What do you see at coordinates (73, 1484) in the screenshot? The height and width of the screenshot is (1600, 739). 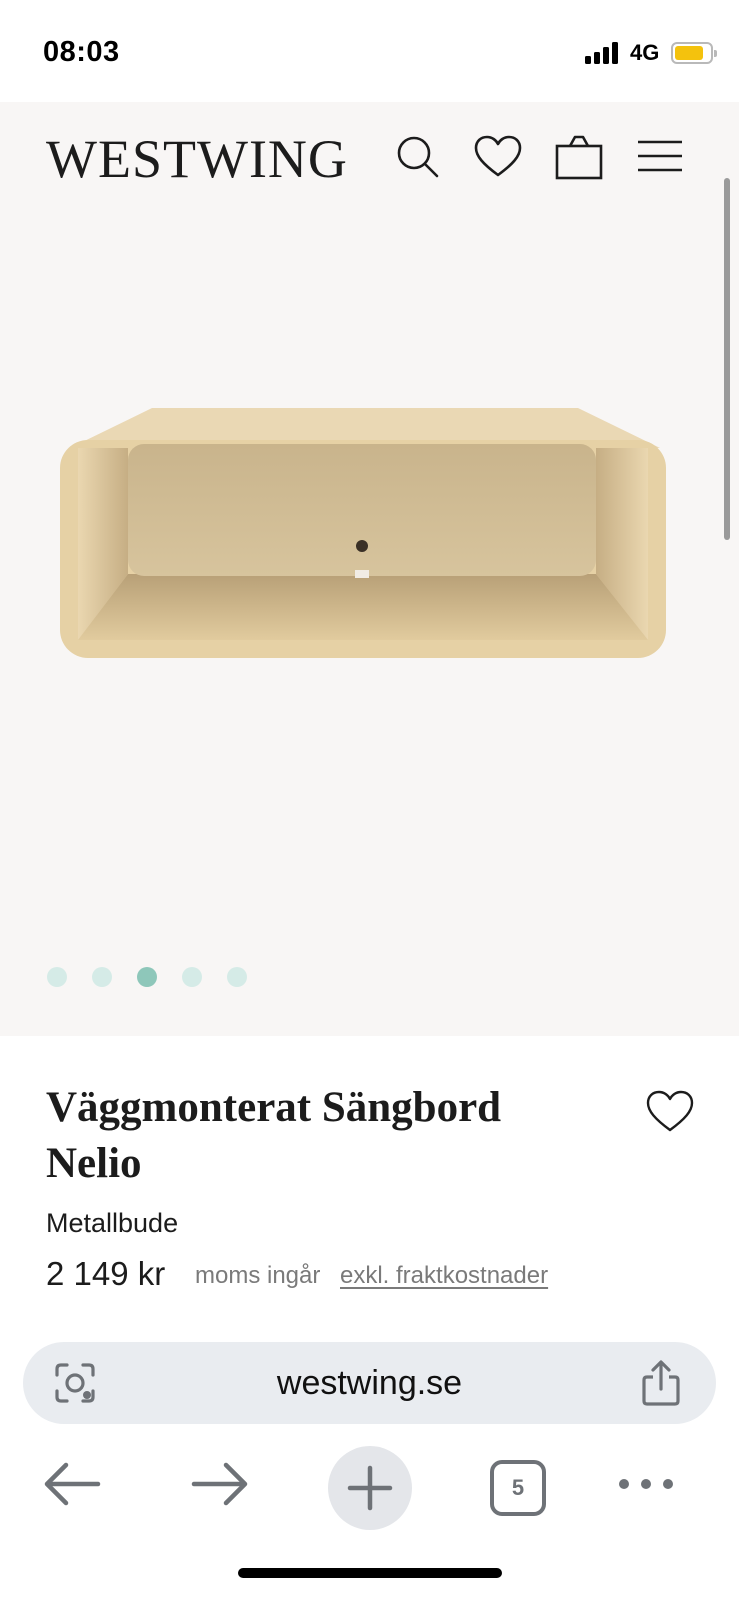 I see `back-arrow-icon` at bounding box center [73, 1484].